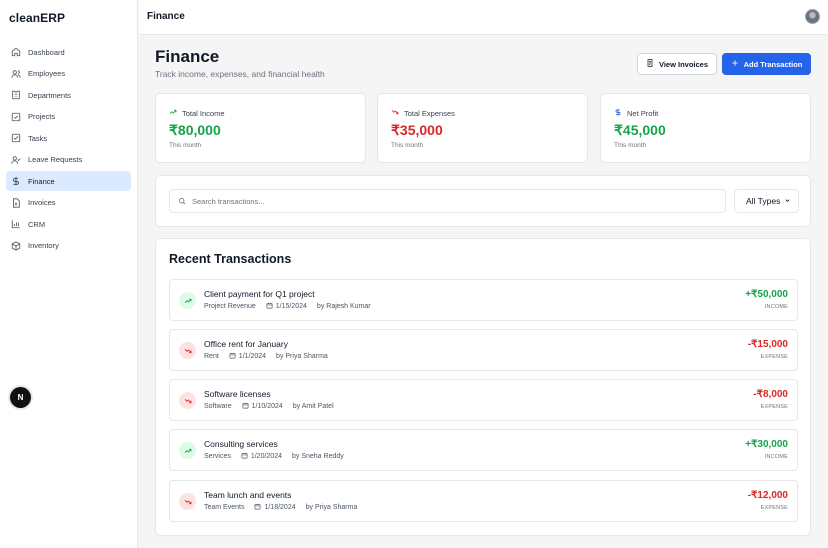 The height and width of the screenshot is (548, 828). What do you see at coordinates (195, 130) in the screenshot?
I see `stat-value: ₹80,000` at bounding box center [195, 130].